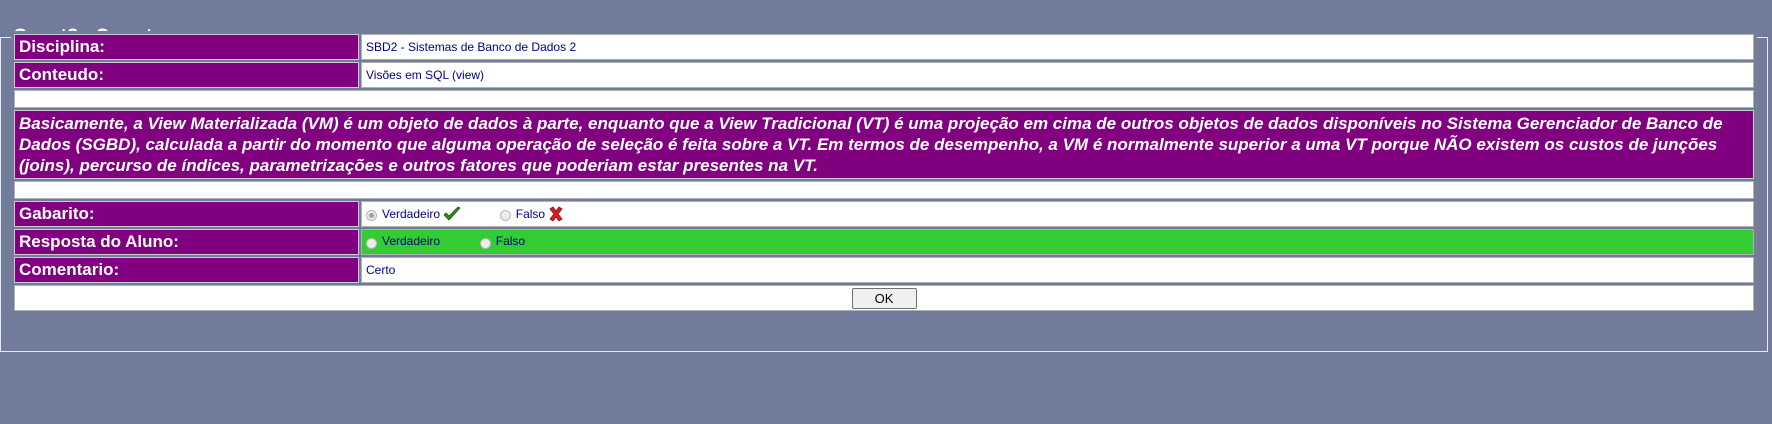  What do you see at coordinates (1057, 75) in the screenshot?
I see `conteudo-value: Visões em SQL (view)` at bounding box center [1057, 75].